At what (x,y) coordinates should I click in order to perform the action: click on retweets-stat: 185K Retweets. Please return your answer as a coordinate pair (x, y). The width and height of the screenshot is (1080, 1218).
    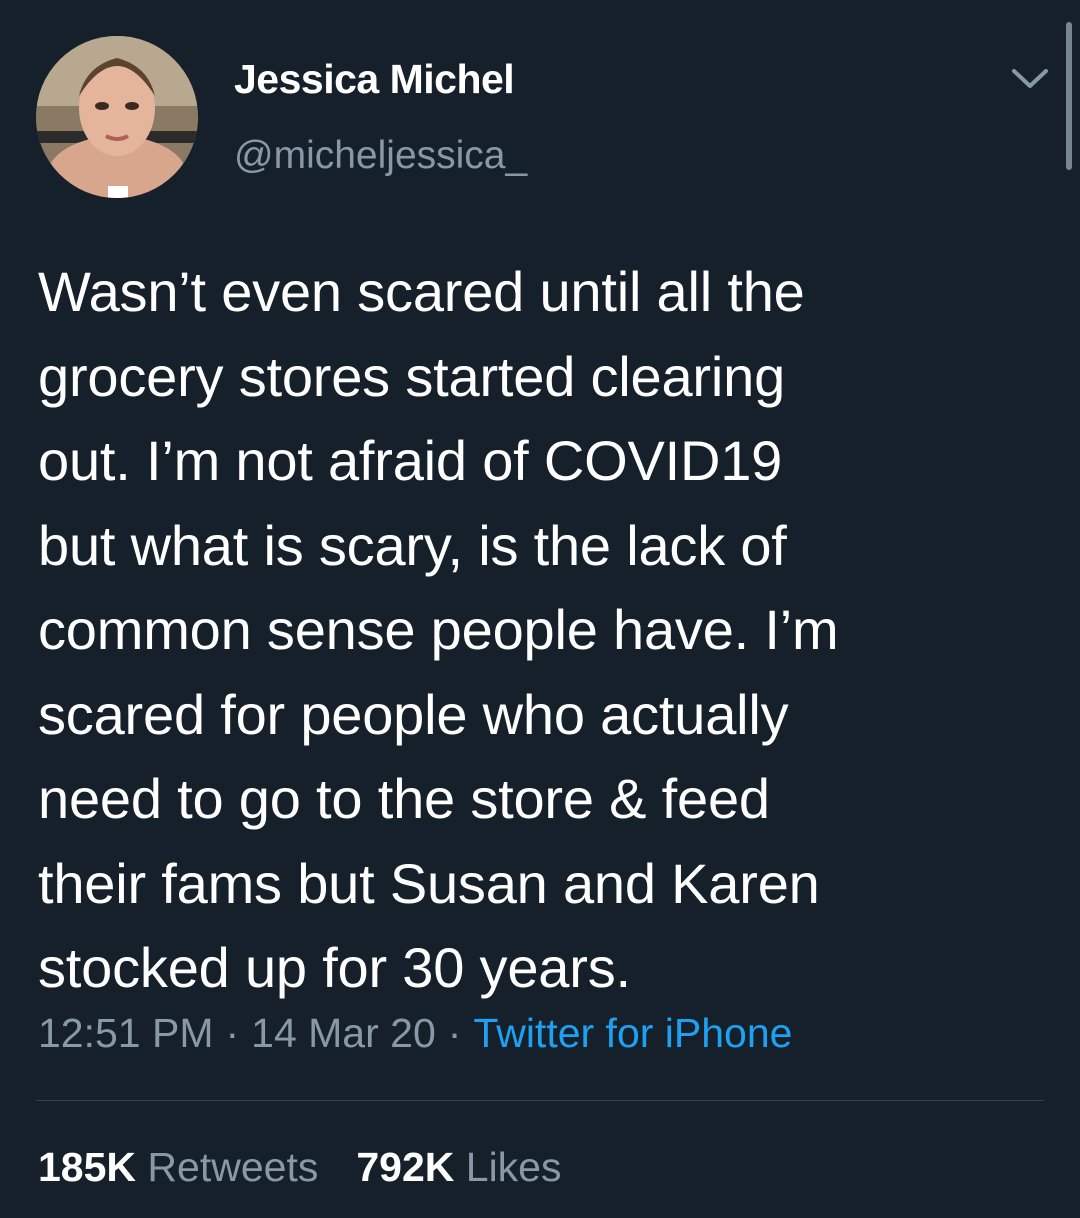
    Looking at the image, I should click on (178, 1167).